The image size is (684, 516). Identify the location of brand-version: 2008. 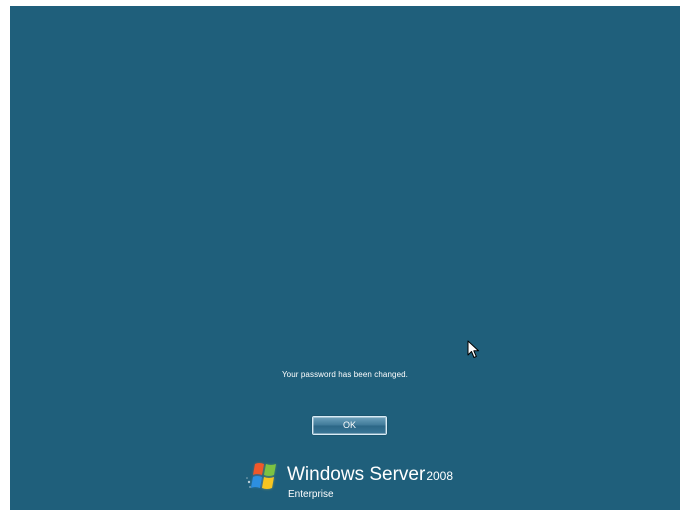
(440, 476).